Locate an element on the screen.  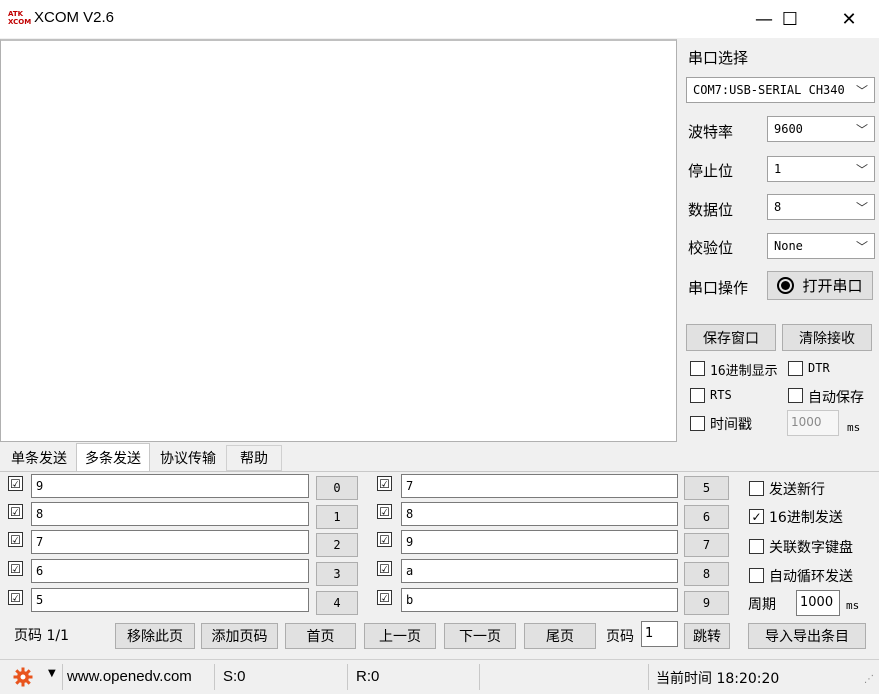
save-window-button: 保存窗口 is located at coordinates (731, 337).